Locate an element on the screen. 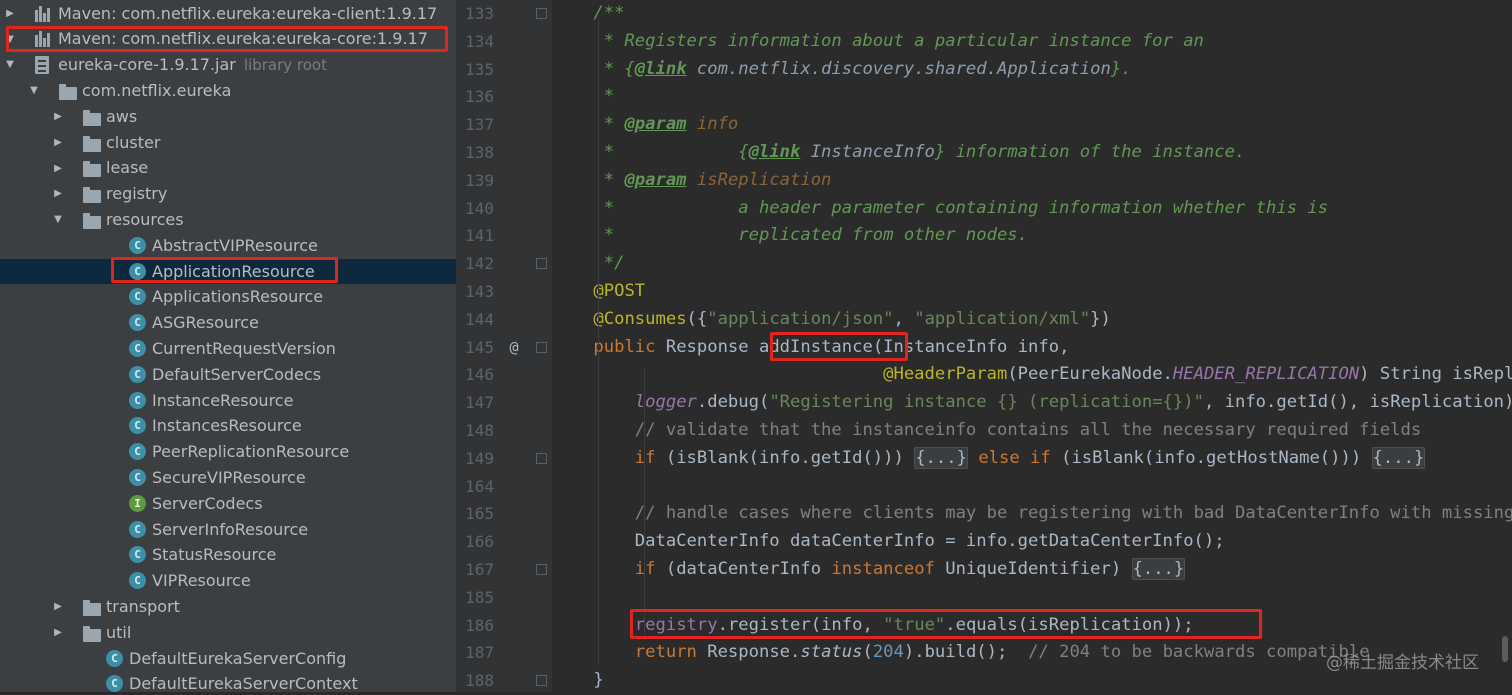 Image resolution: width=1512 pixels, height=695 pixels. tree-row: C AbstractVIPResource is located at coordinates (228, 246).